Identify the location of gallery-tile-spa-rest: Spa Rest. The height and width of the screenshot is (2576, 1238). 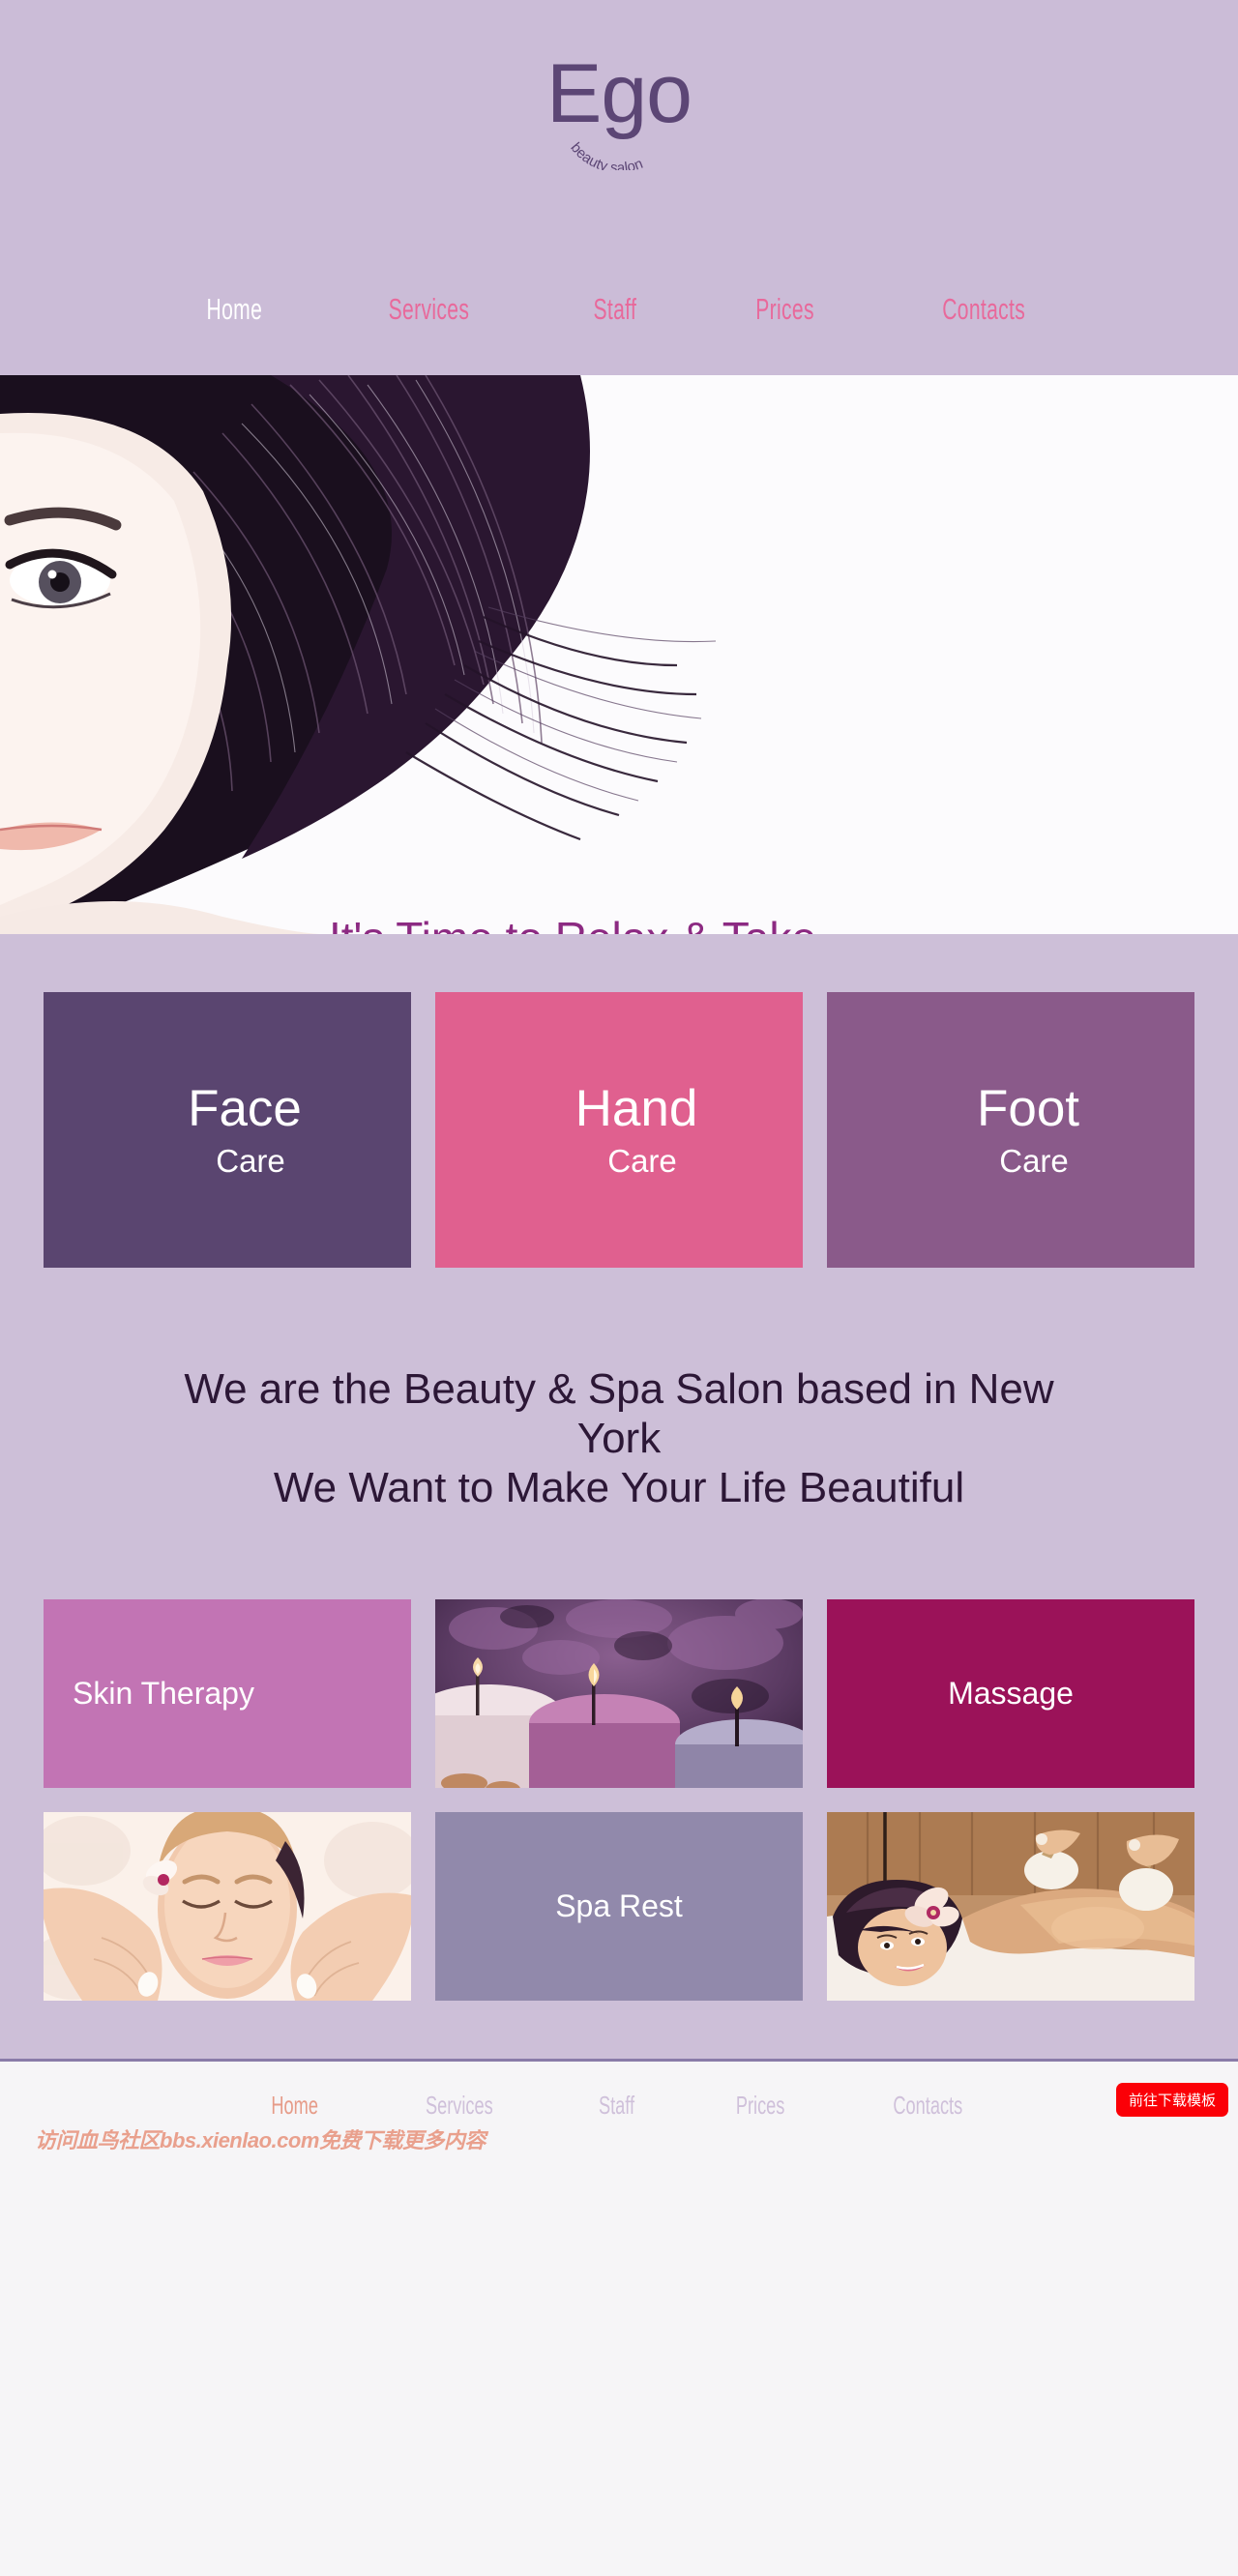
(619, 1907).